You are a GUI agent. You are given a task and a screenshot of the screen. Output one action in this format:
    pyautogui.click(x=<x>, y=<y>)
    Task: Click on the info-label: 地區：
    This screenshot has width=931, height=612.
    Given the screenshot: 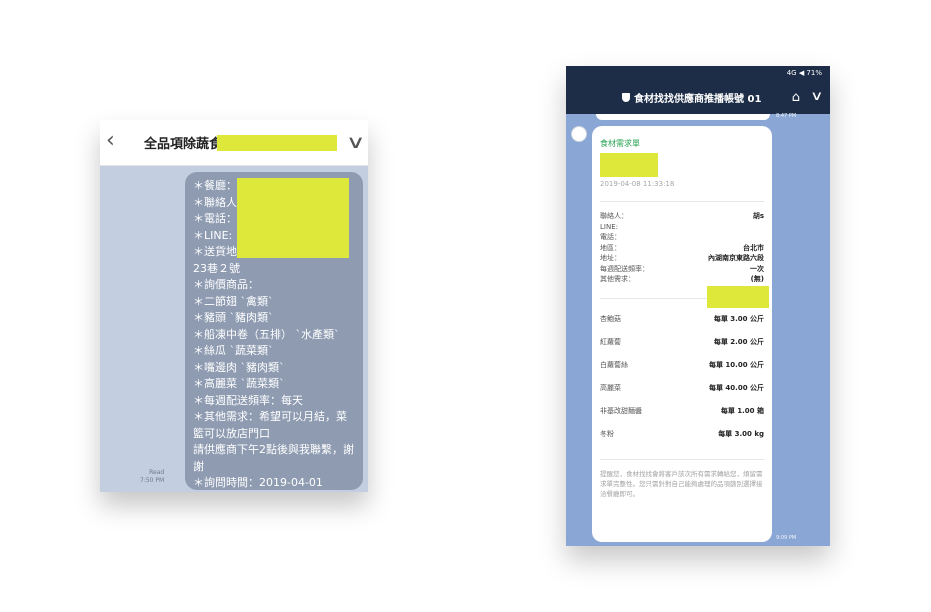 What is the action you would take?
    pyautogui.click(x=610, y=247)
    